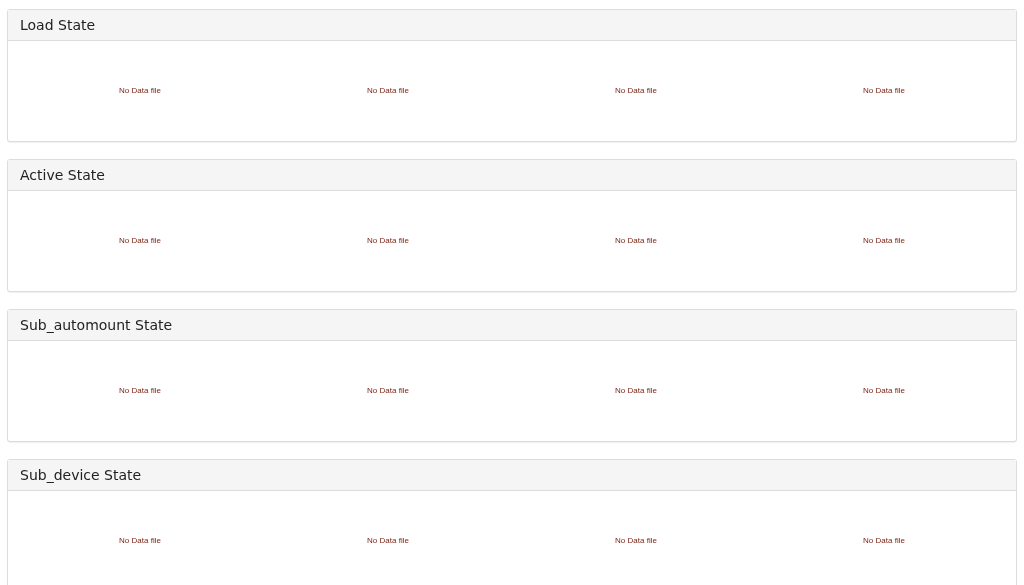 The image size is (1024, 585). What do you see at coordinates (62, 175) in the screenshot?
I see `panel-title: Active State` at bounding box center [62, 175].